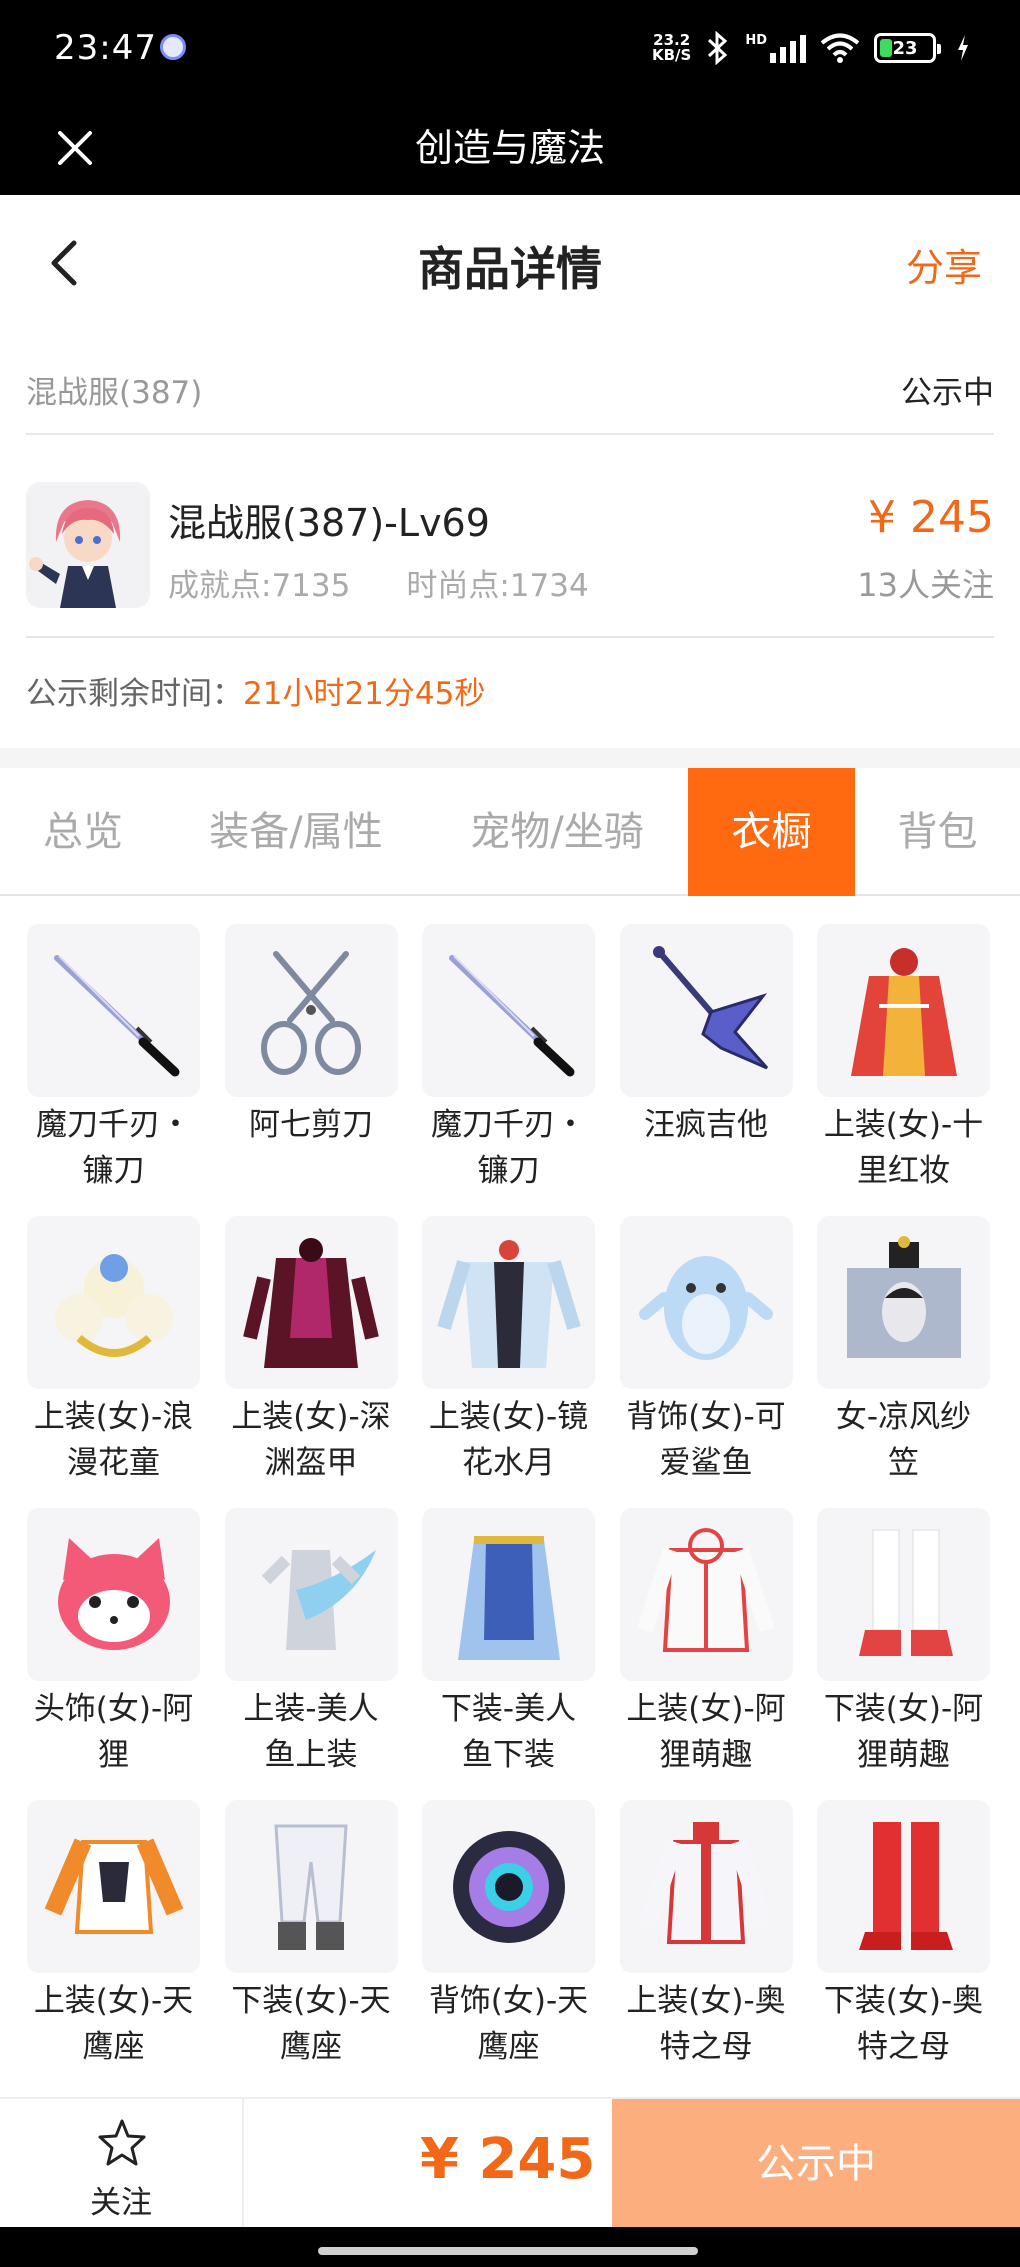 This screenshot has height=2267, width=1020. I want to click on page-title: 商品详情, so click(510, 269).